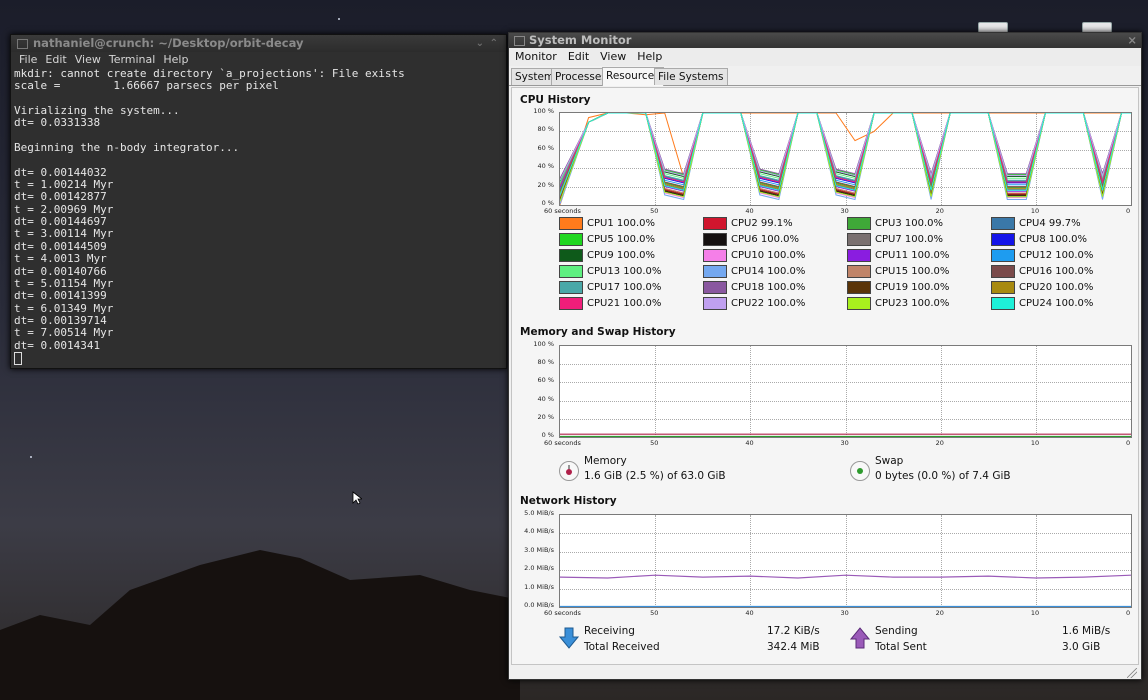 This screenshot has width=1148, height=700. What do you see at coordinates (607, 223) in the screenshot?
I see `cpu-legend-item: CPU1 100.0%` at bounding box center [607, 223].